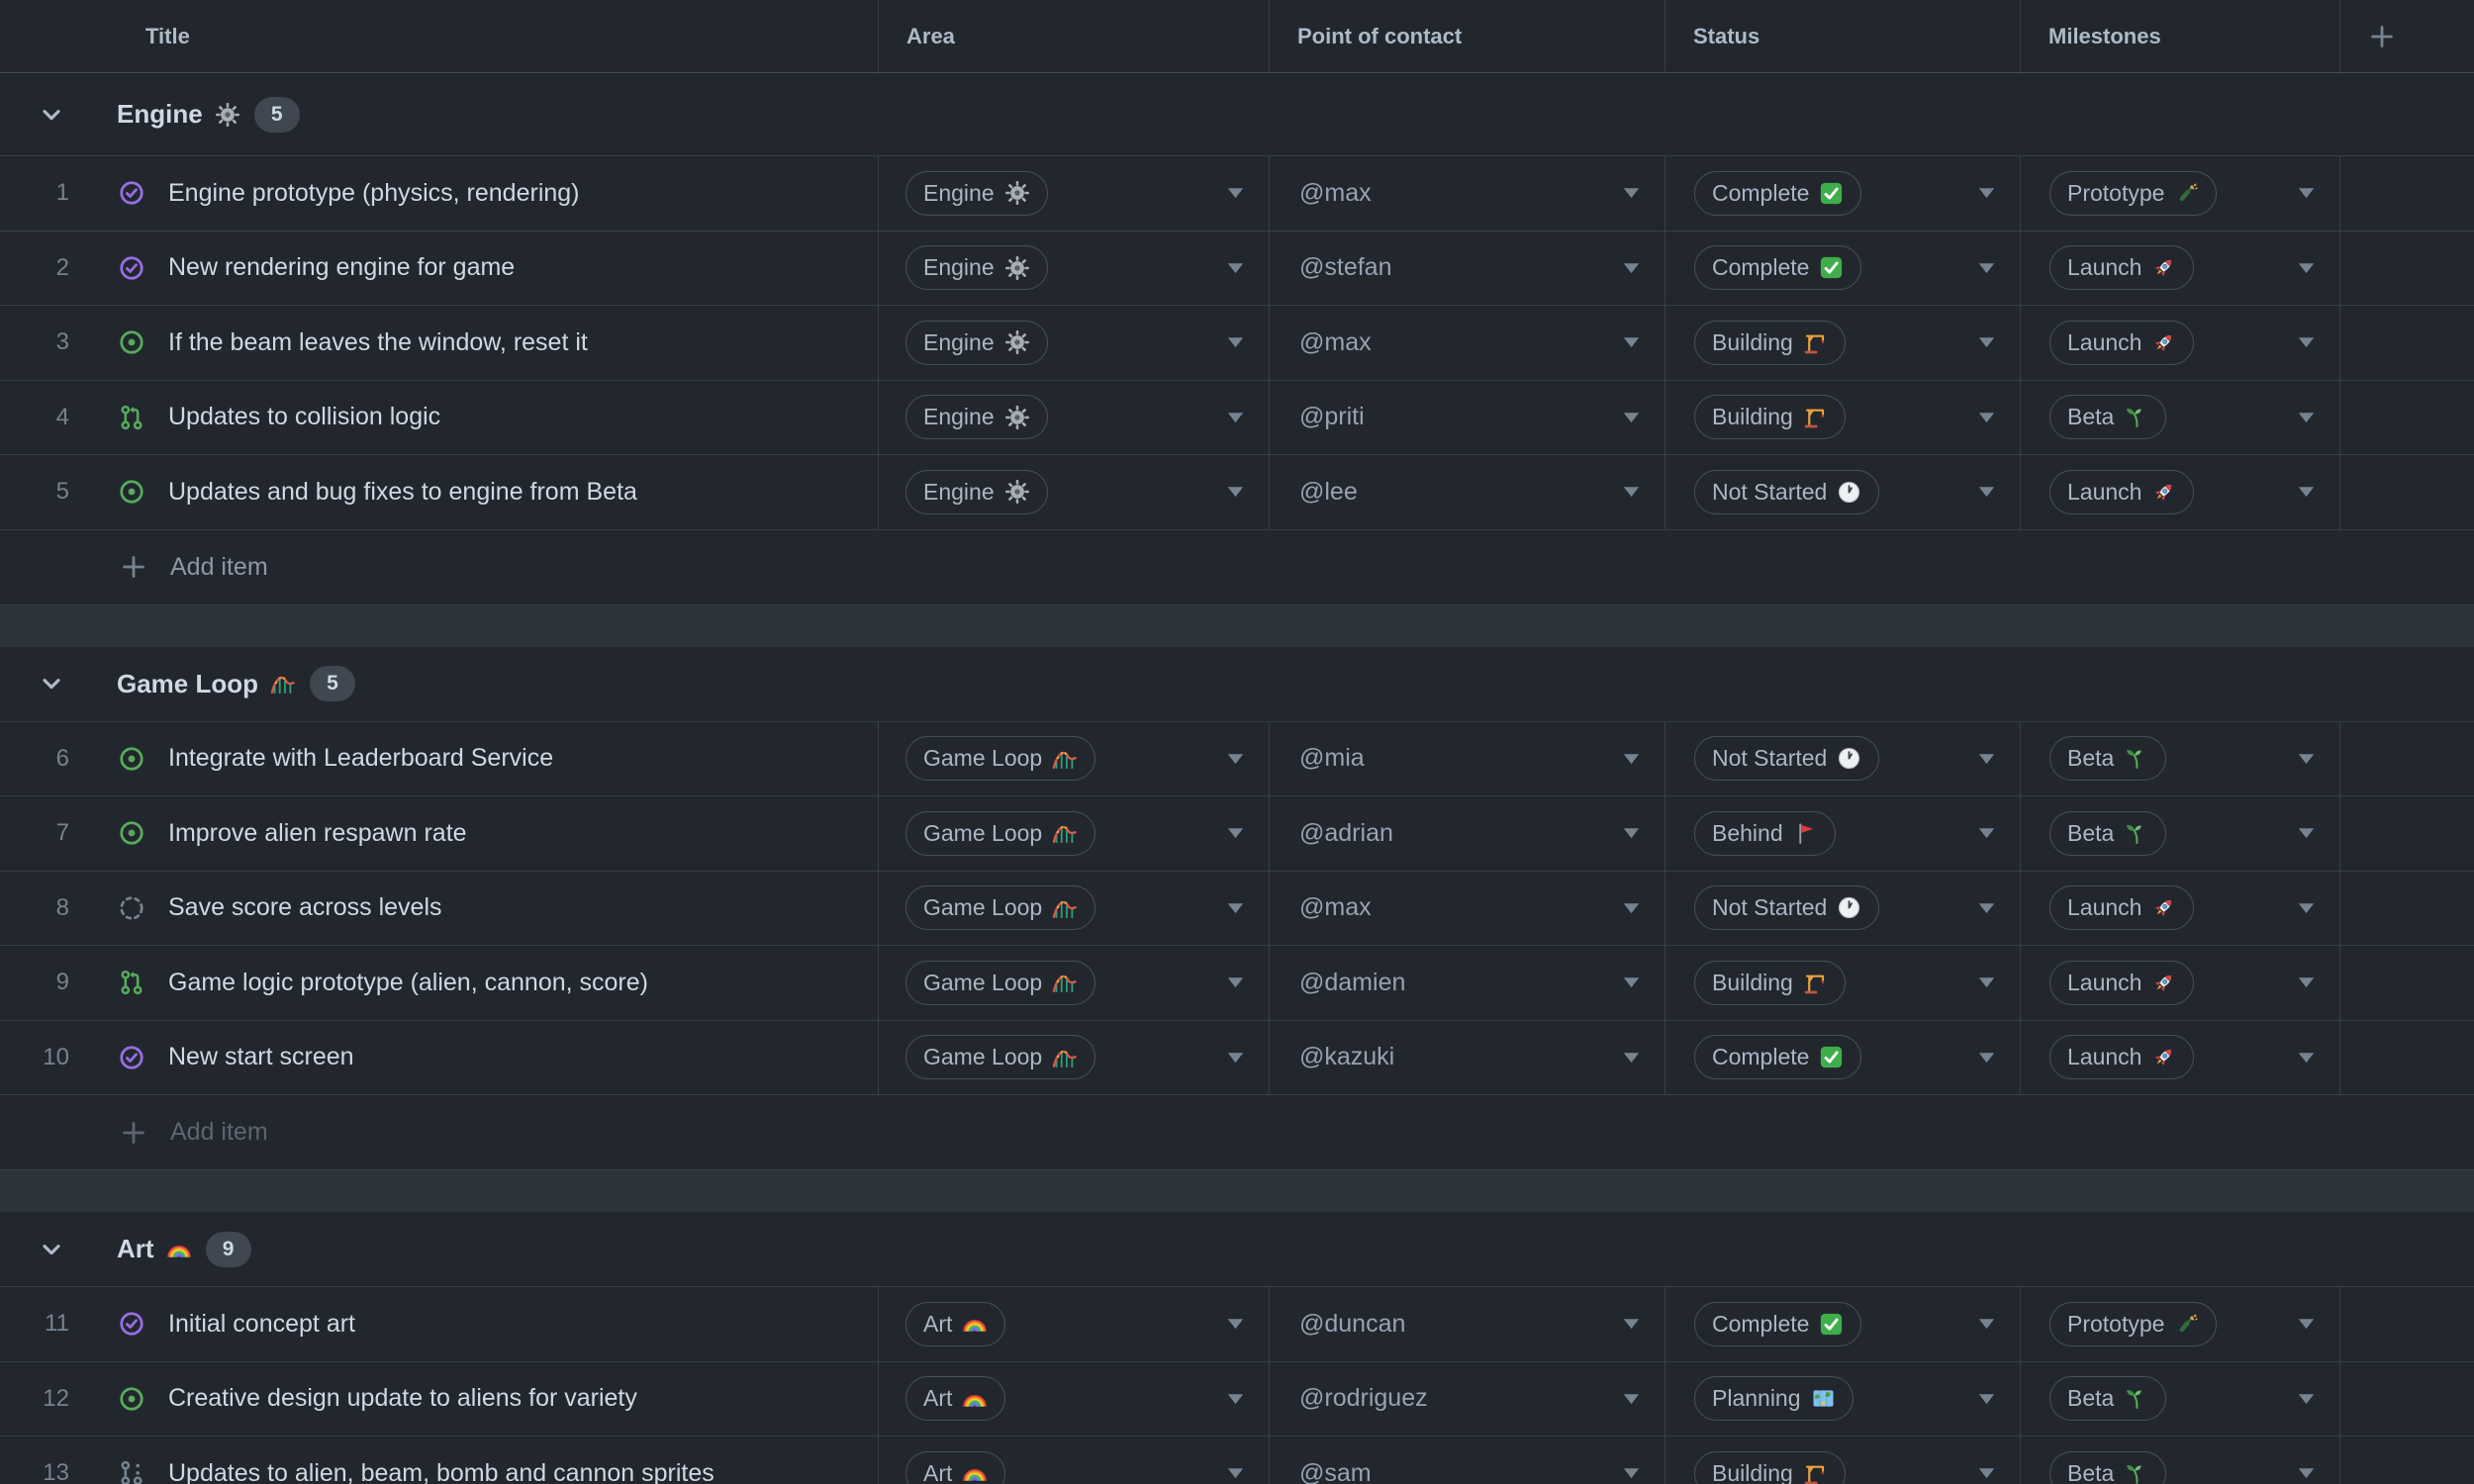 Image resolution: width=2474 pixels, height=1484 pixels. I want to click on item-title: Engine prototype (physics, rendering), so click(374, 193).